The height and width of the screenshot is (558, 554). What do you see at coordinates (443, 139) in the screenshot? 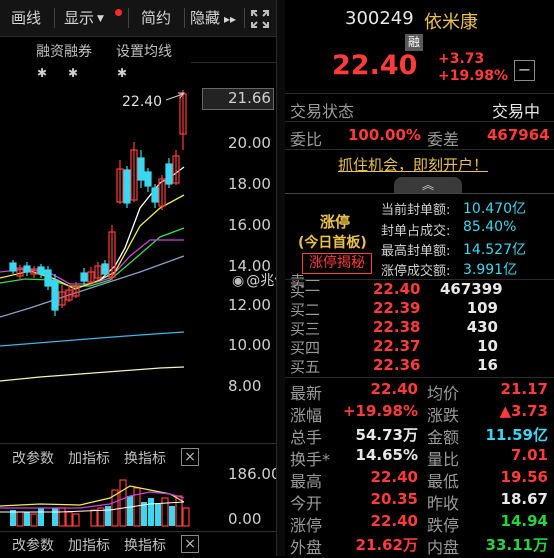
I see `commission-diff-label: 委差` at bounding box center [443, 139].